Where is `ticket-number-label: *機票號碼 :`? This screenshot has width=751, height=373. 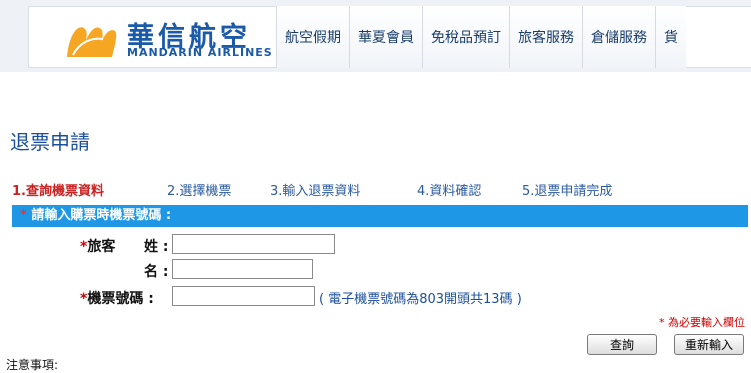
ticket-number-label: *機票號碼 : is located at coordinates (117, 298).